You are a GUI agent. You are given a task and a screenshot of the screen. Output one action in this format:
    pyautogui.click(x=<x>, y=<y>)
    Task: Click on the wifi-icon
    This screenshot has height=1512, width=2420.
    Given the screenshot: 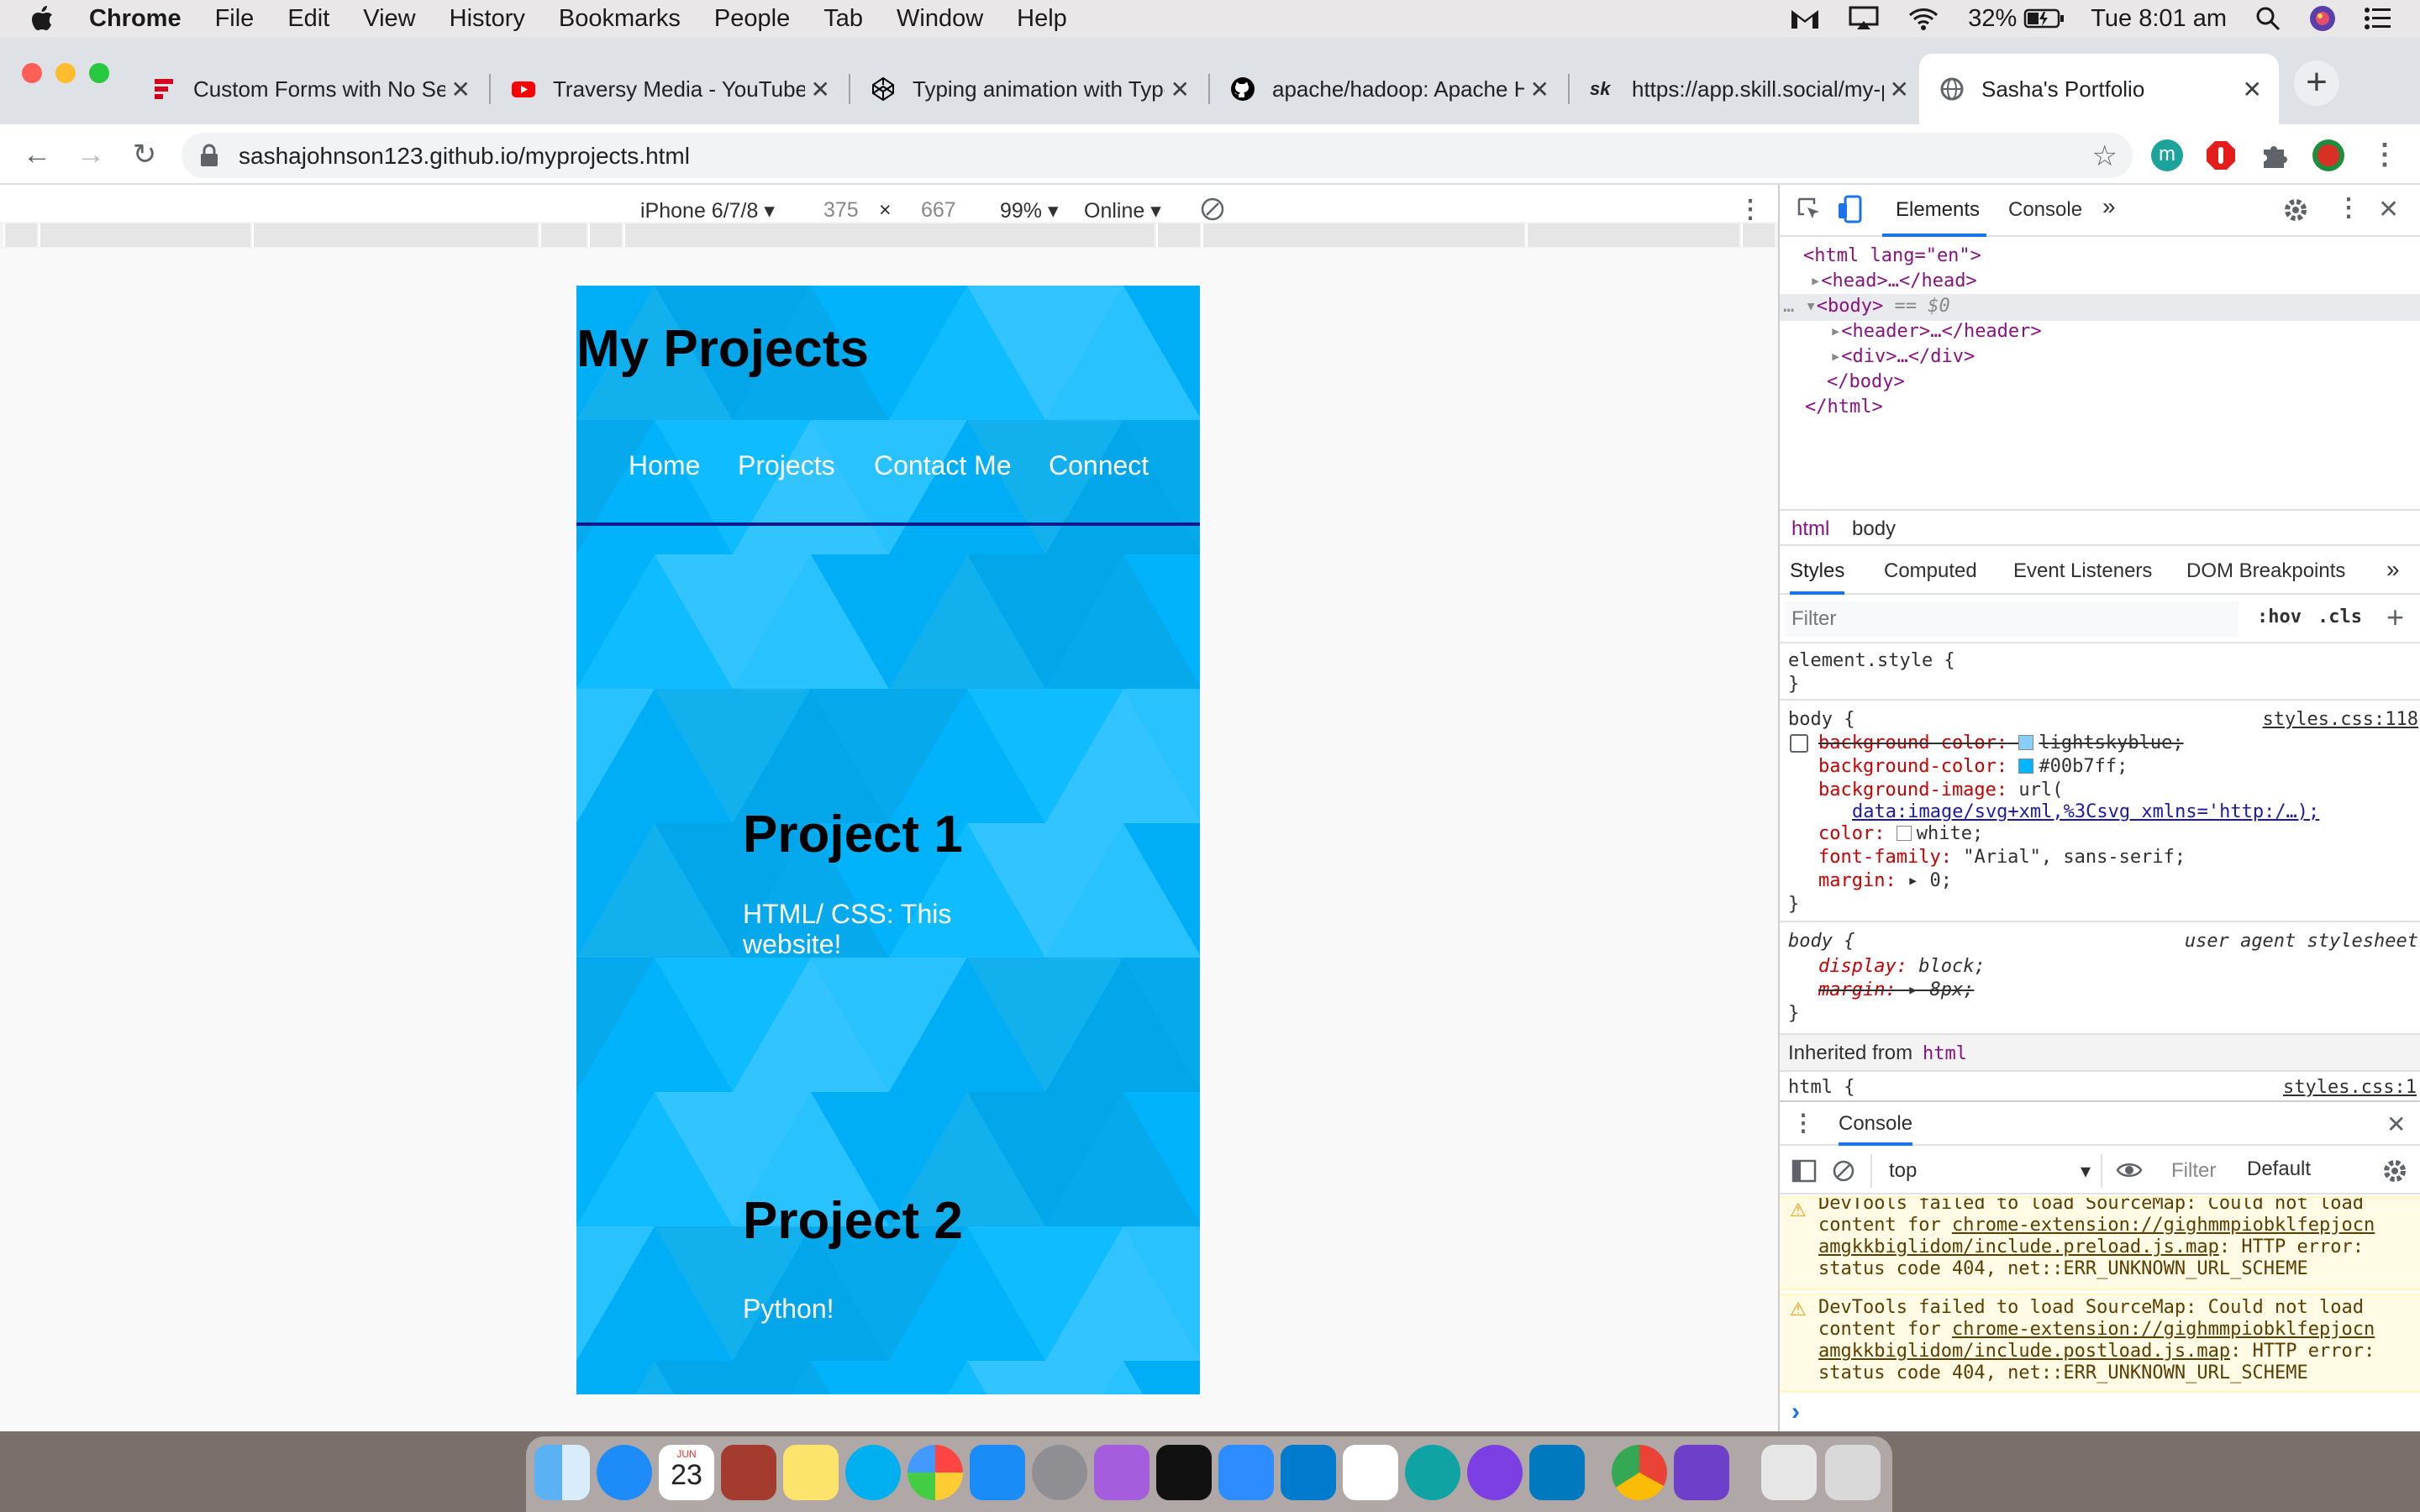 What is the action you would take?
    pyautogui.click(x=1923, y=18)
    